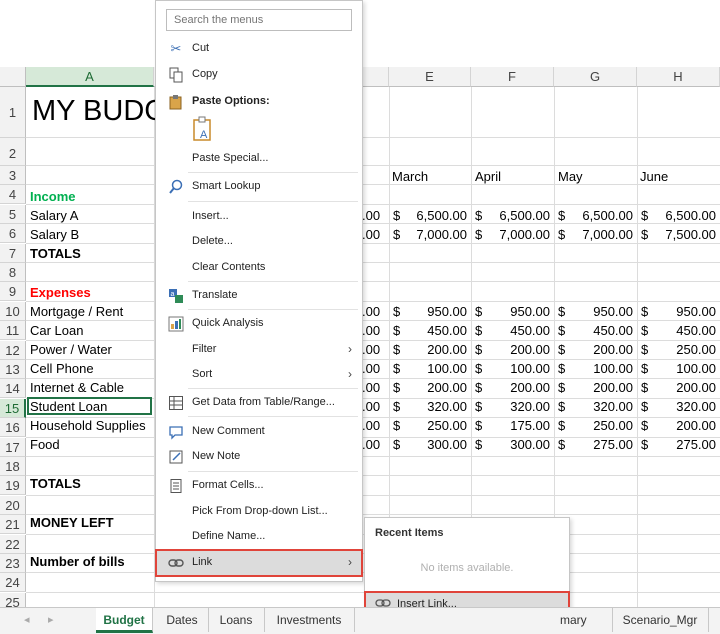  Describe the element at coordinates (53, 196) in the screenshot. I see `income-label: Income` at that location.